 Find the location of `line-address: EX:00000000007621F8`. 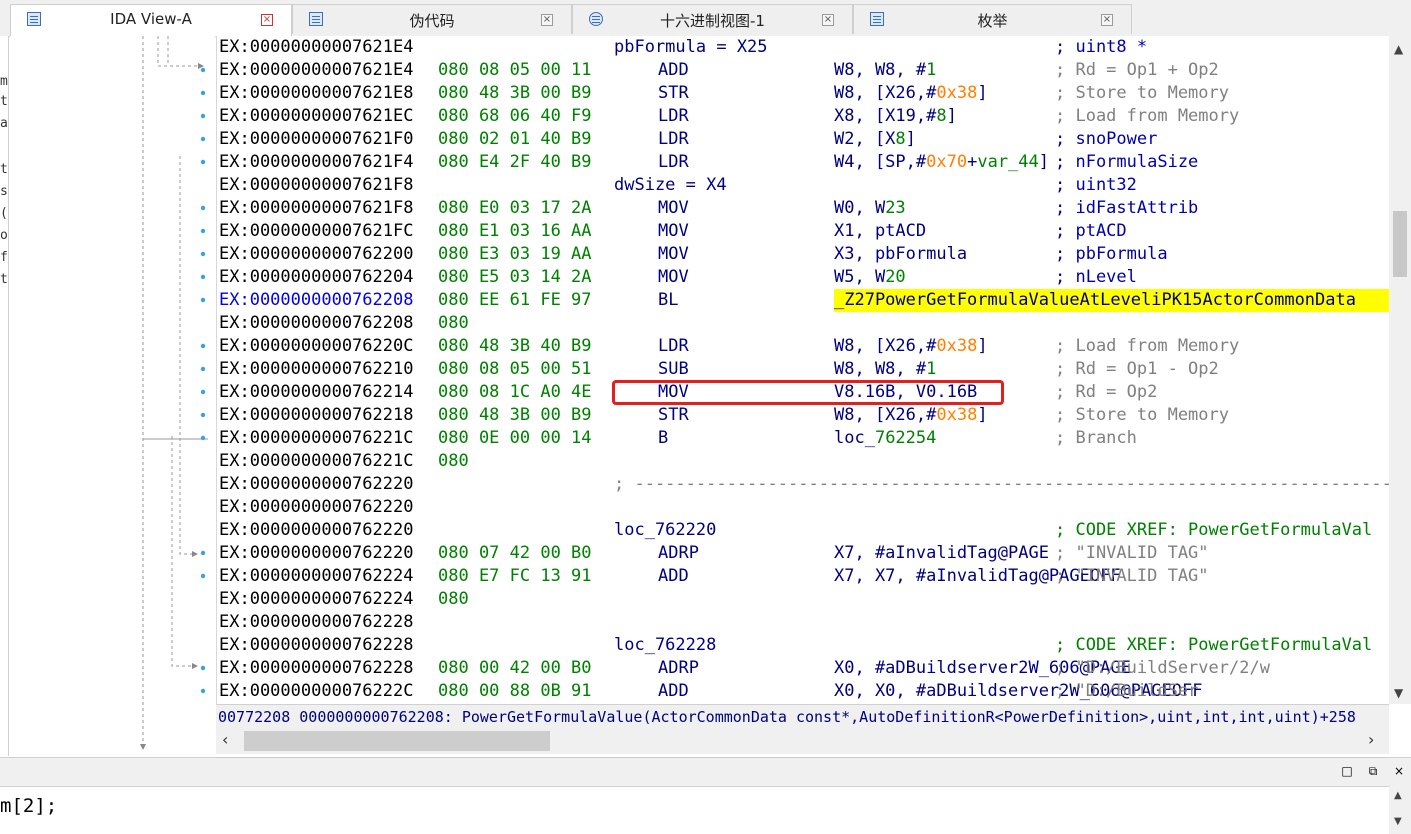

line-address: EX:00000000007621F8 is located at coordinates (316, 208).